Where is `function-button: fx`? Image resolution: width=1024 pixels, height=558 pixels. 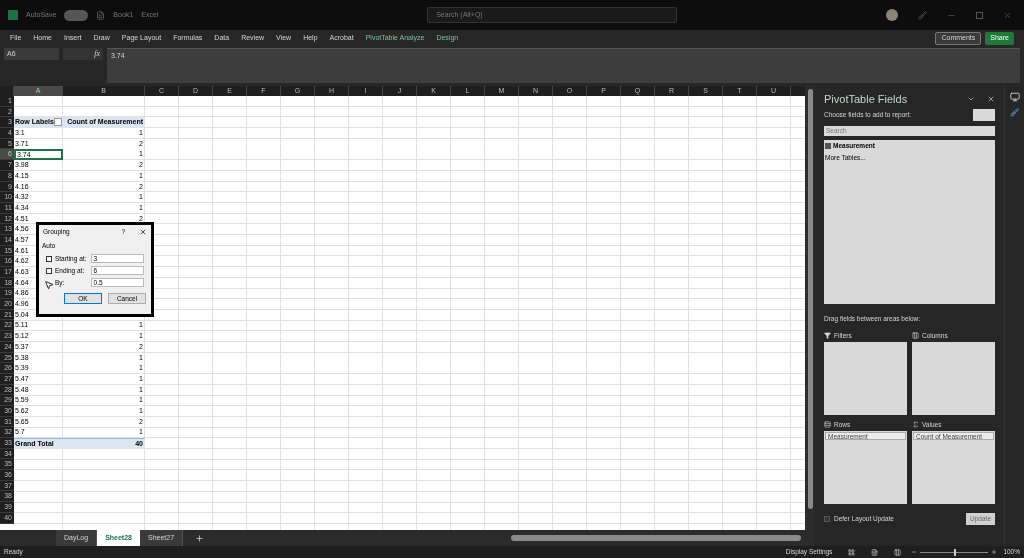
function-button: fx is located at coordinates (83, 54).